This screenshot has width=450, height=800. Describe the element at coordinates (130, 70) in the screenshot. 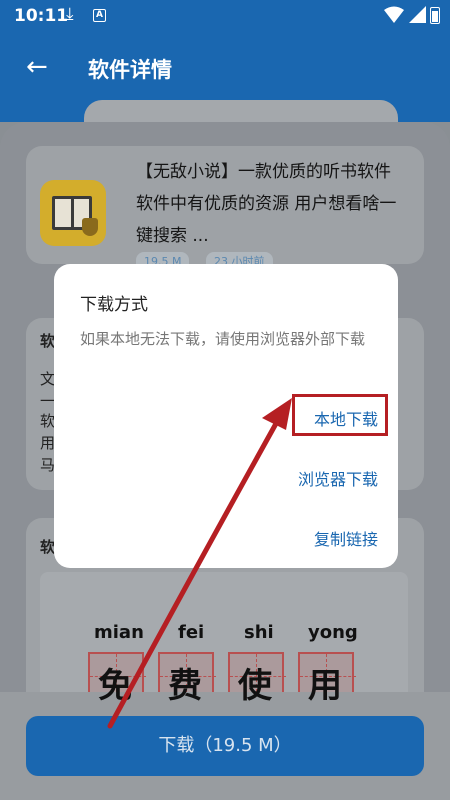

I see `page-title: 软件详情` at that location.